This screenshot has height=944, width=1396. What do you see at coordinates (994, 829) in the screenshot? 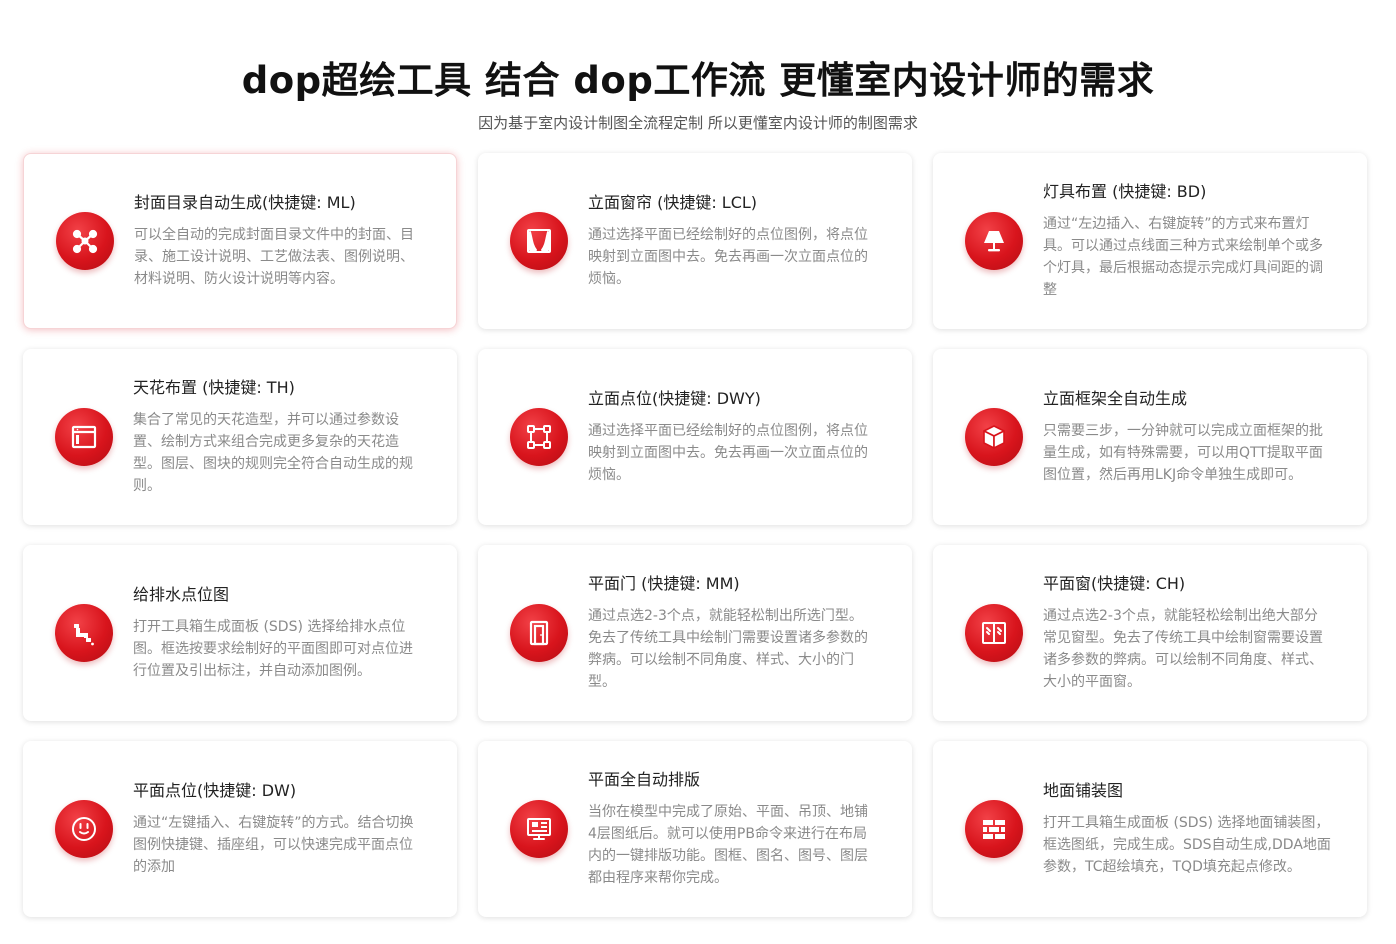
I see `floor-tile-icon` at bounding box center [994, 829].